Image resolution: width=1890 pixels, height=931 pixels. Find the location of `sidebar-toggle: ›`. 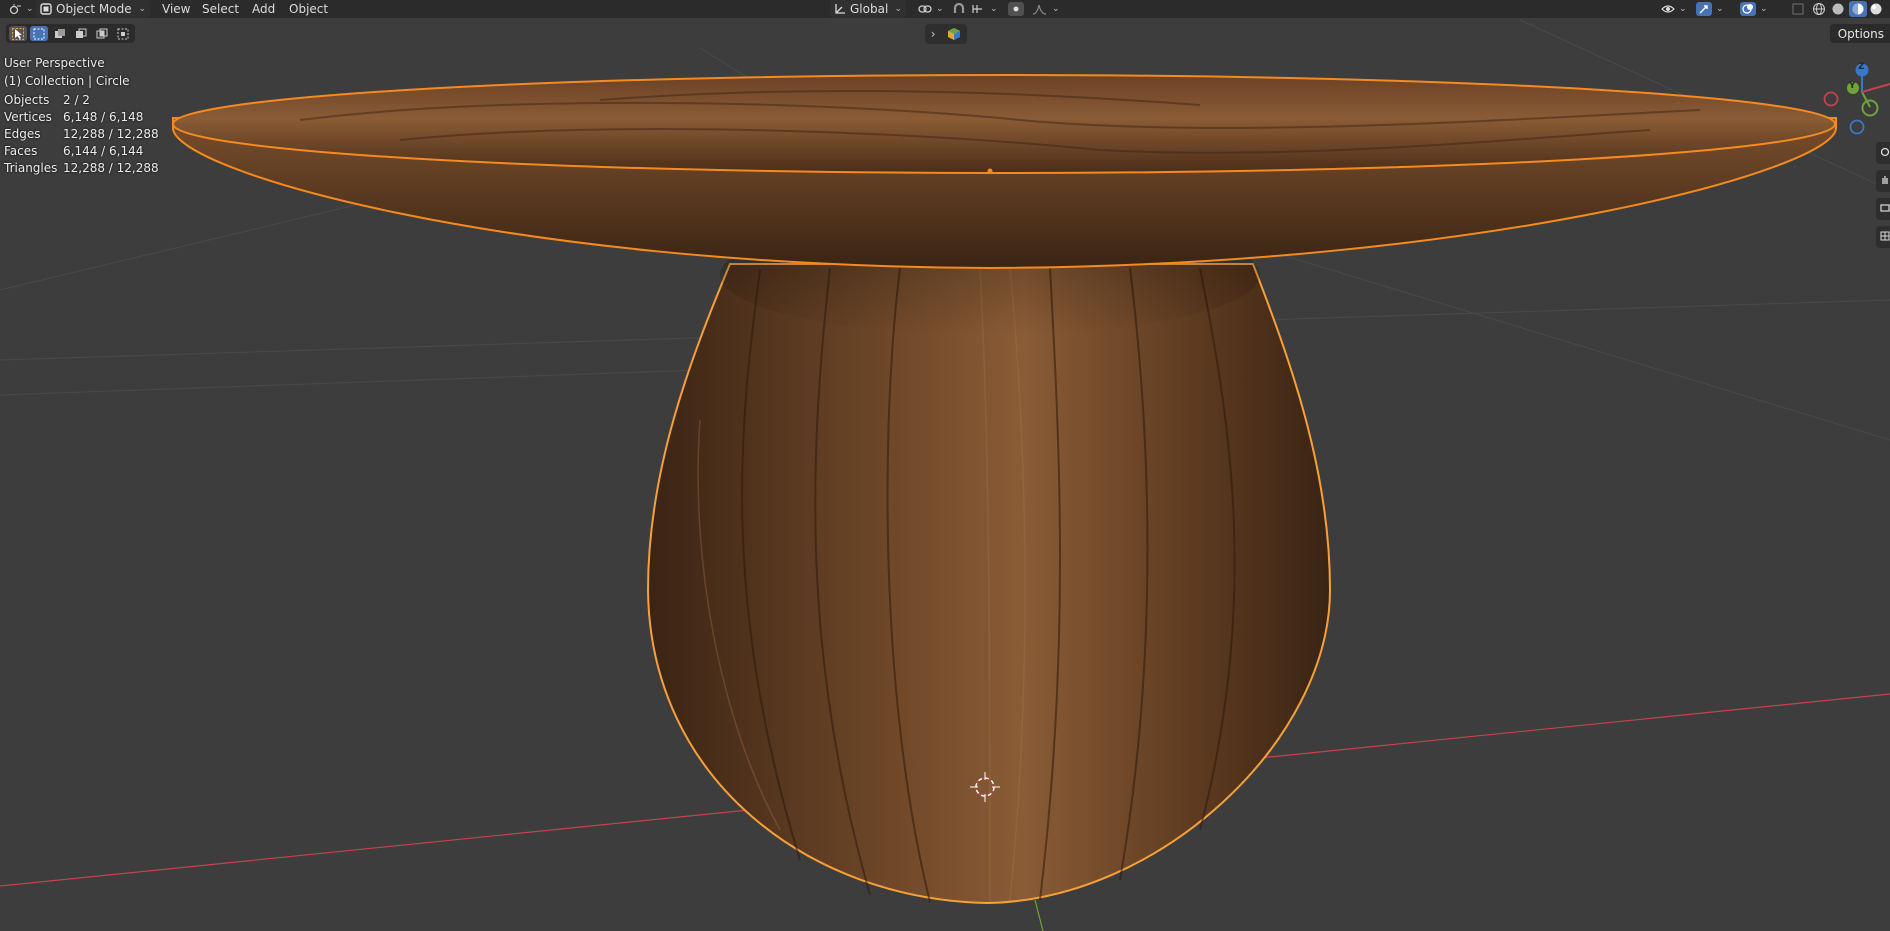

sidebar-toggle: › is located at coordinates (946, 34).